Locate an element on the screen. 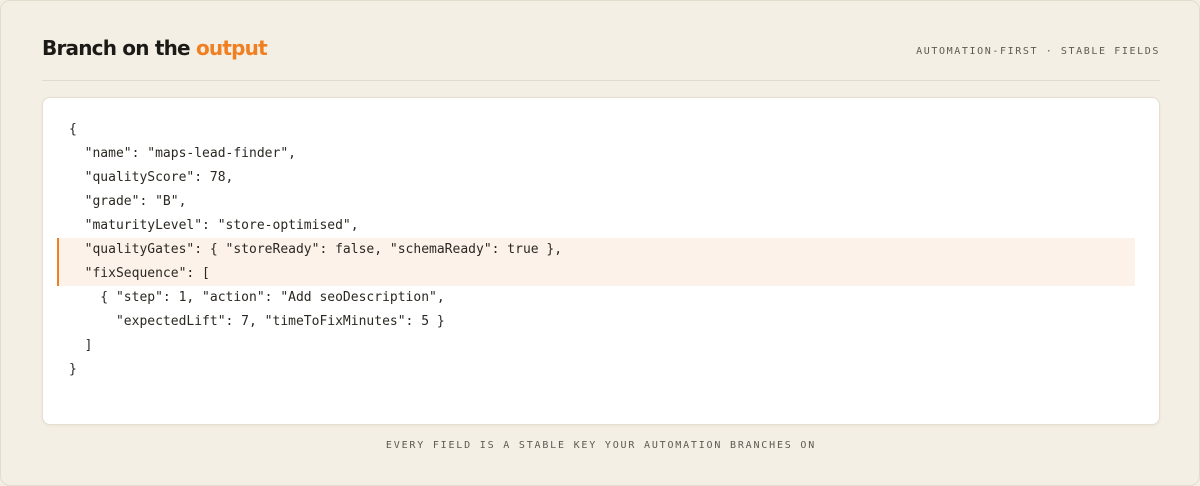 This screenshot has height=486, width=1200. code-line-highlighted: "fixSequence": [ is located at coordinates (596, 274).